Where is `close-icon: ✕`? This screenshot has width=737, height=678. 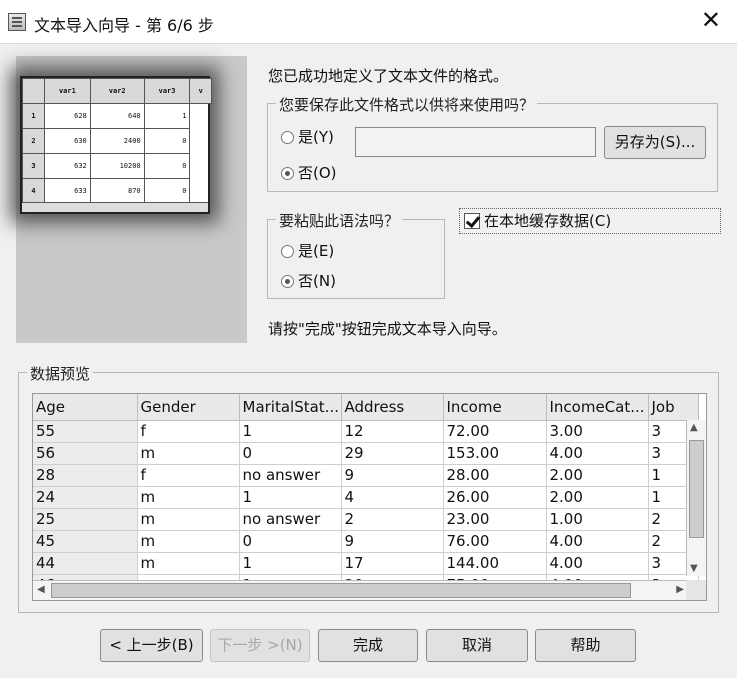
close-icon: ✕ is located at coordinates (711, 20).